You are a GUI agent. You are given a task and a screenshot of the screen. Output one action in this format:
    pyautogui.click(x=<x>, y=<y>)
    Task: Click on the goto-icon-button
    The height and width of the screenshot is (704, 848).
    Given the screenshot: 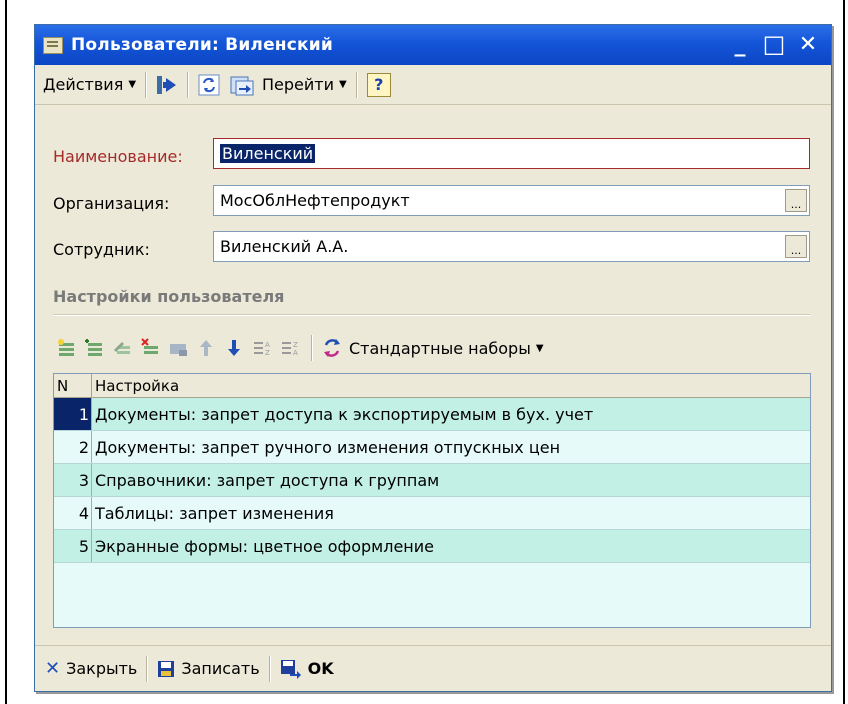 What is the action you would take?
    pyautogui.click(x=242, y=85)
    